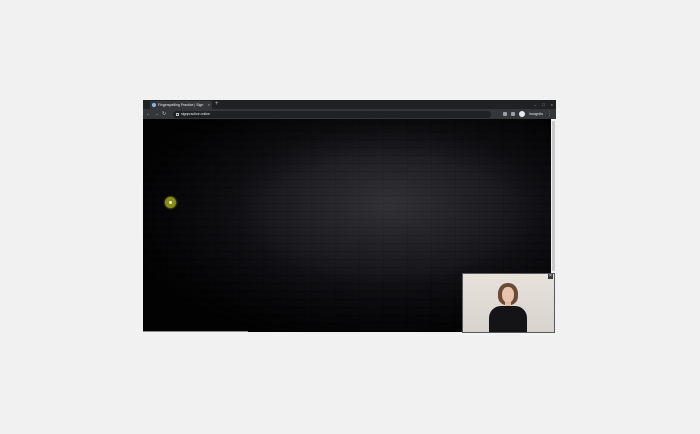 The height and width of the screenshot is (434, 700). What do you see at coordinates (549, 114) in the screenshot?
I see `kebab-menu-icon: ⋮` at bounding box center [549, 114].